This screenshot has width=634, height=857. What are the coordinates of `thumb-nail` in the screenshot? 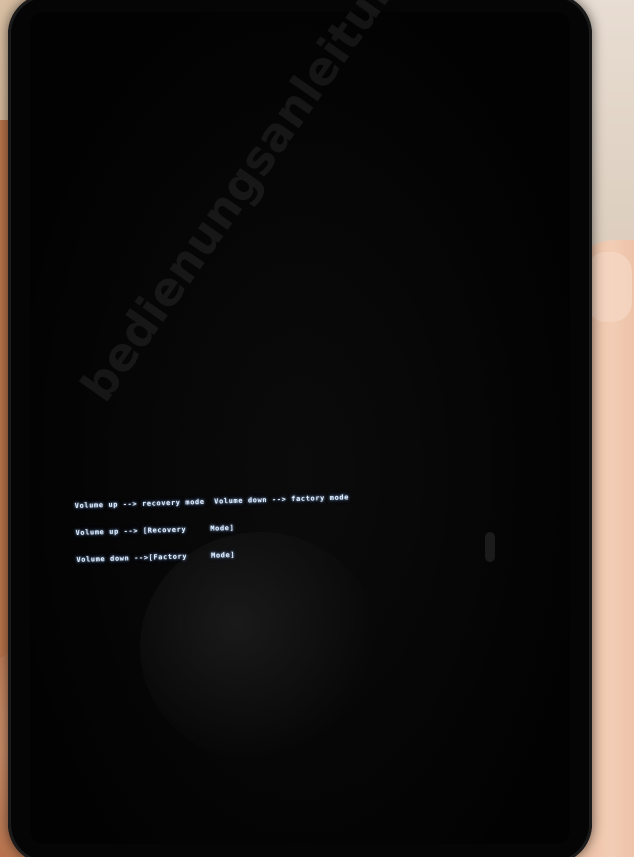 It's located at (609, 287).